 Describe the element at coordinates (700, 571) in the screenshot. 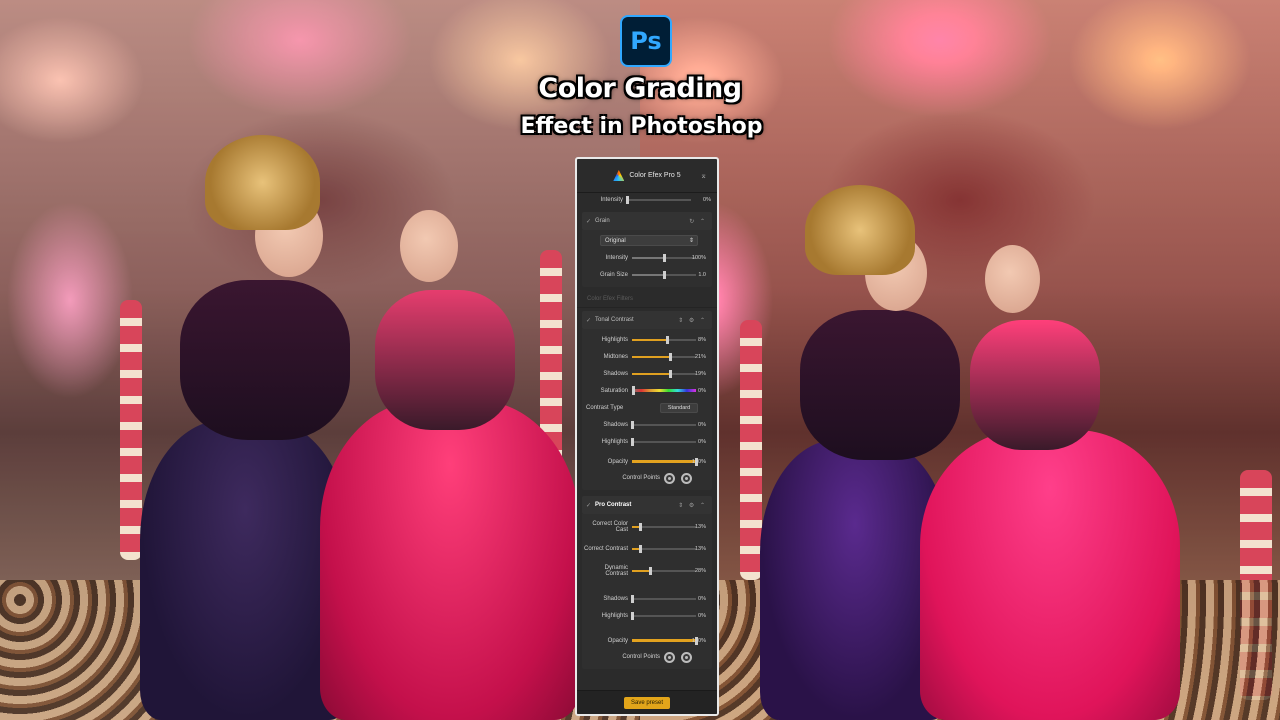

I see `slider-value: 28%` at that location.